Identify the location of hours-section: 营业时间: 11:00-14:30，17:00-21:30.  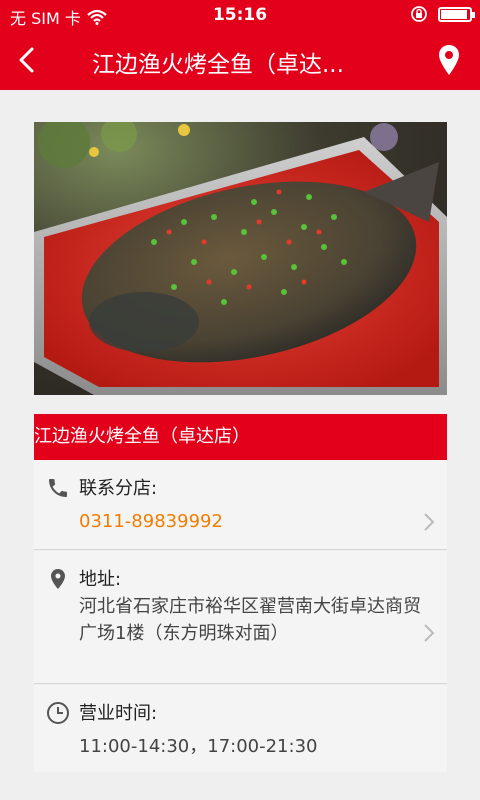
(240, 728).